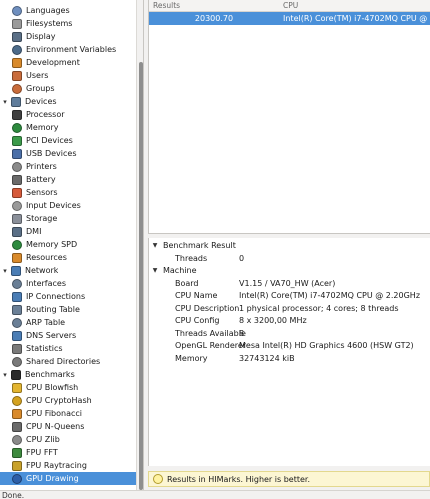 The height and width of the screenshot is (499, 430). What do you see at coordinates (242, 333) in the screenshot?
I see `detail-value: 8` at bounding box center [242, 333].